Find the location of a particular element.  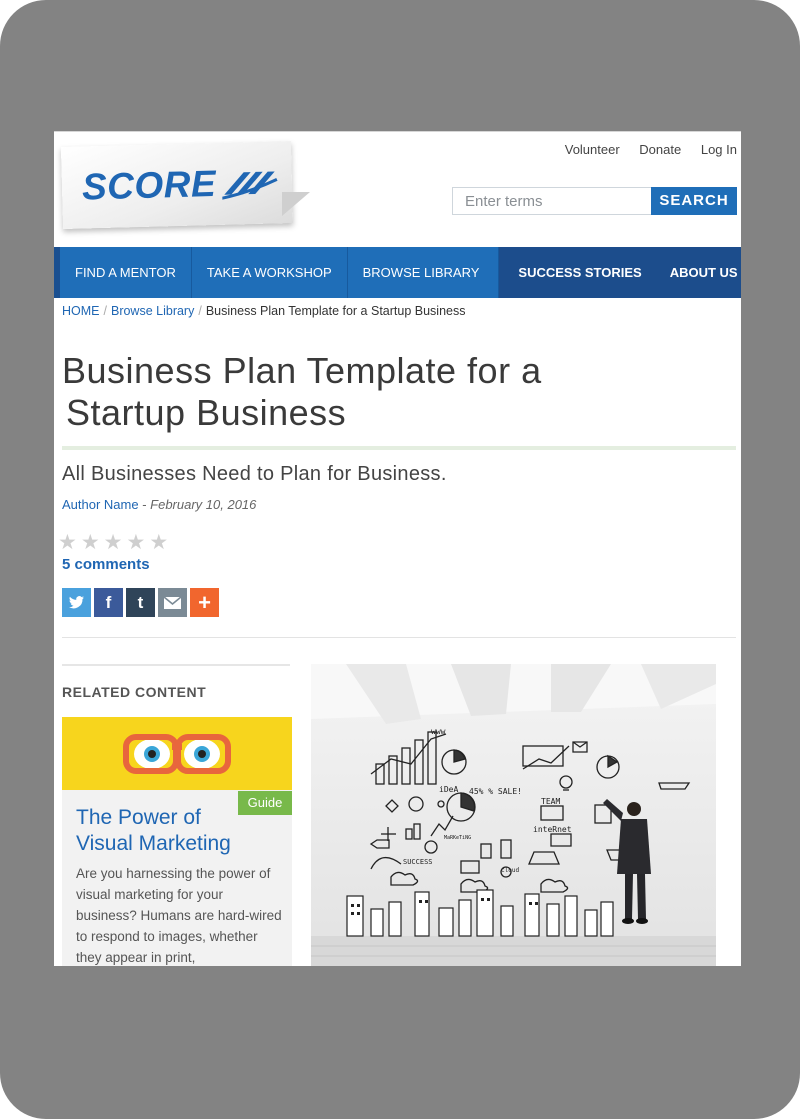

nav-find-mentor: FIND A MENTOR is located at coordinates (126, 272).